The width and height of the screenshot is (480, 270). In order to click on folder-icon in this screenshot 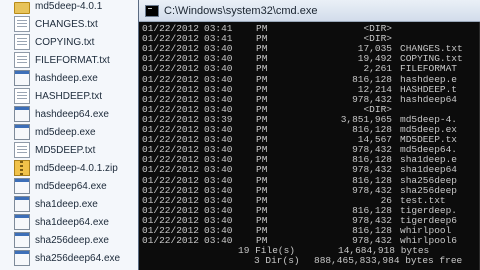, I will do `click(22, 7)`.